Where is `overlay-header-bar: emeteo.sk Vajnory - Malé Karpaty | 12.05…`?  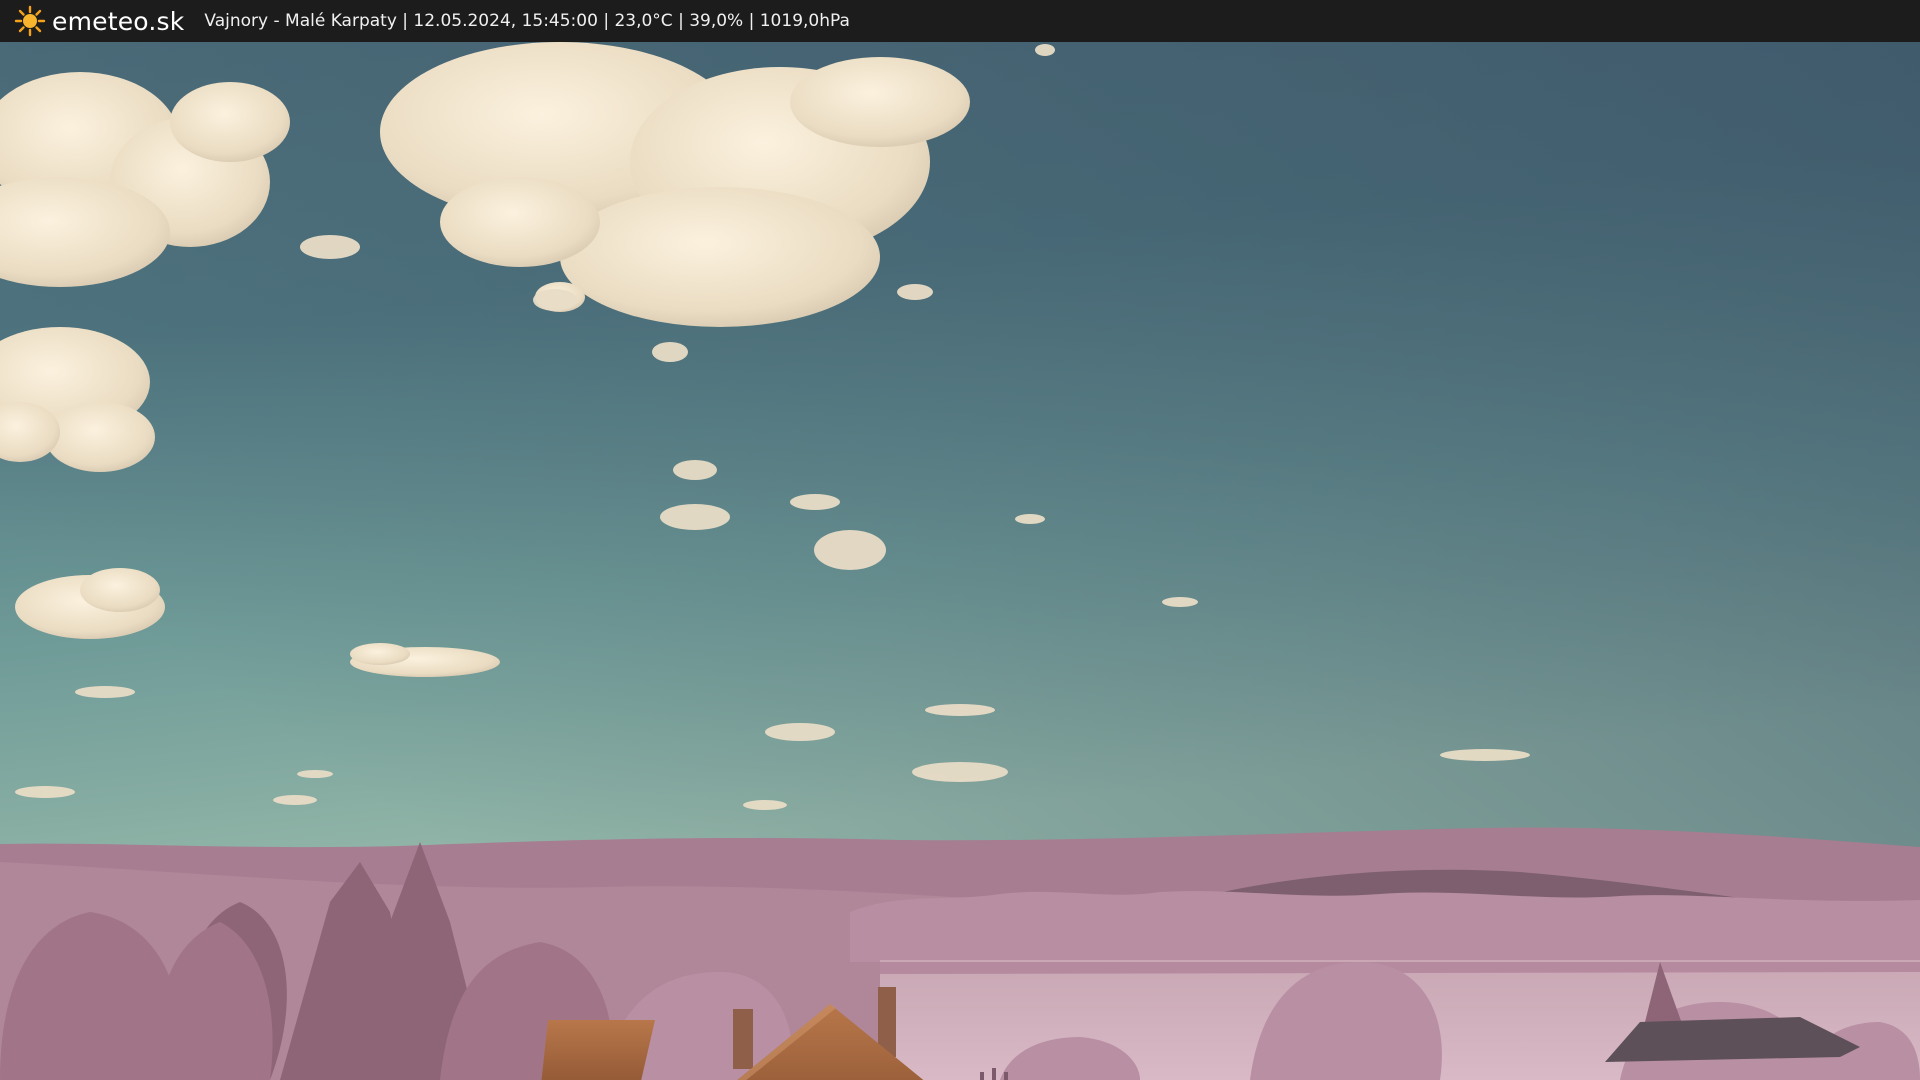
overlay-header-bar: emeteo.sk Vajnory - Malé Karpaty | 12.05… is located at coordinates (960, 21).